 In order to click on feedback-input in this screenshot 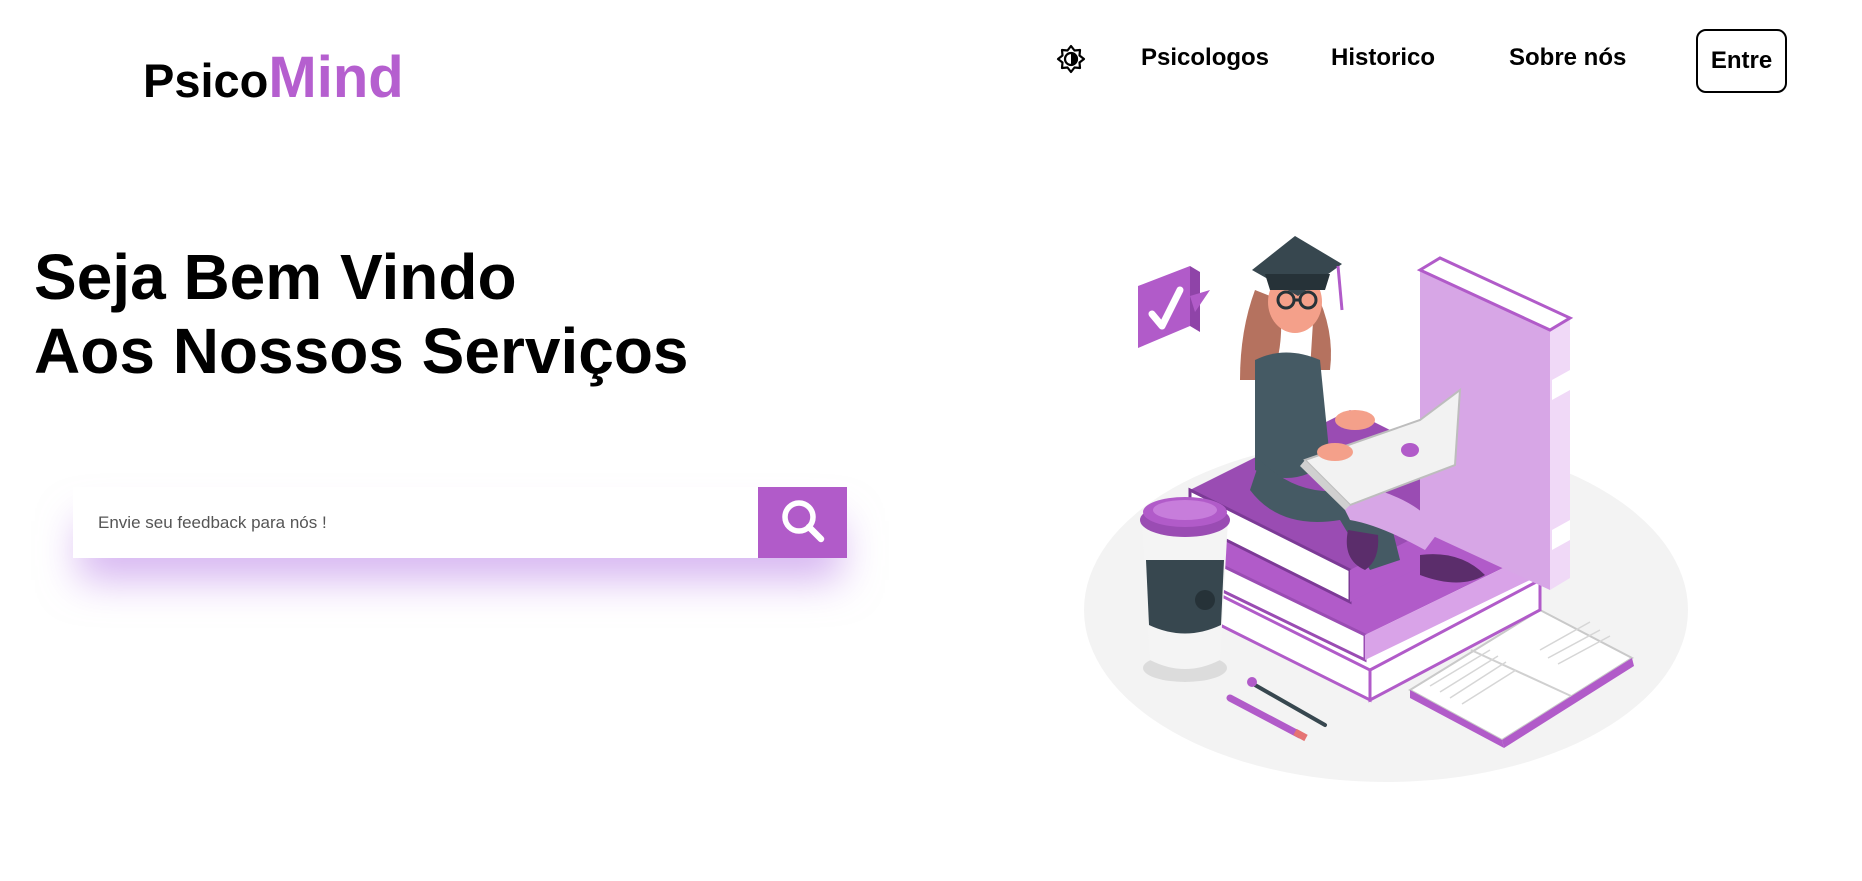, I will do `click(415, 522)`.